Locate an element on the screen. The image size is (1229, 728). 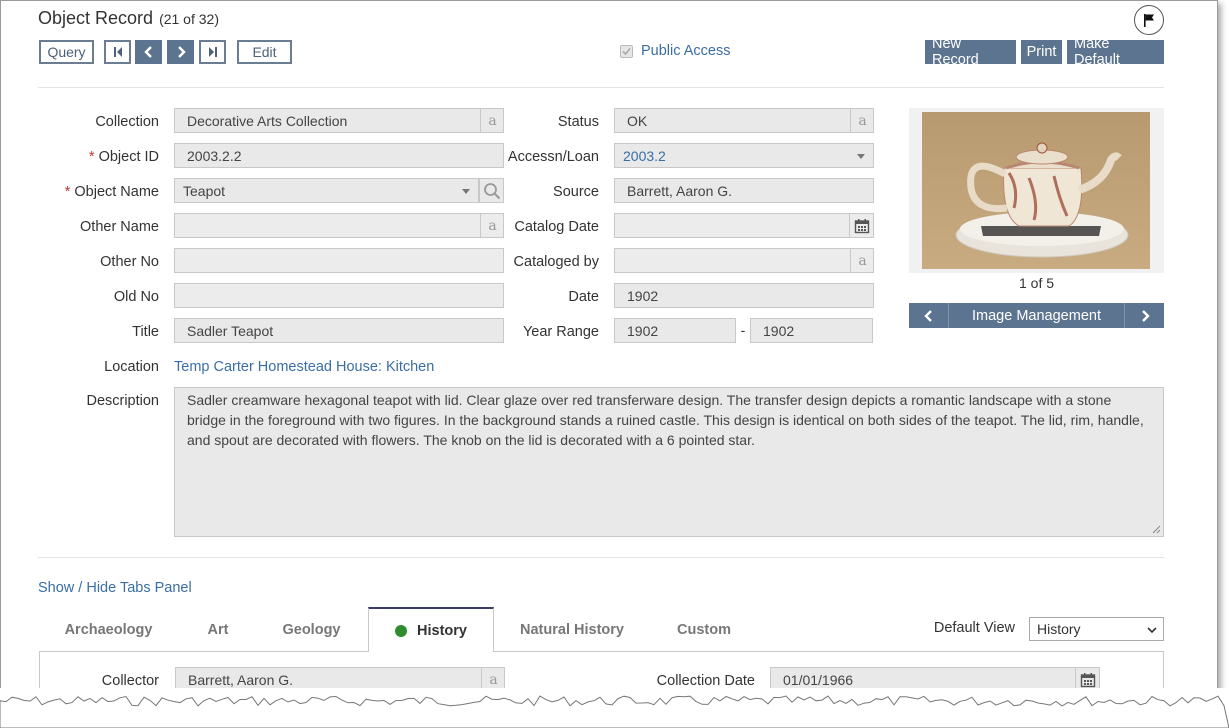
chevron-right-icon is located at coordinates (1145, 315).